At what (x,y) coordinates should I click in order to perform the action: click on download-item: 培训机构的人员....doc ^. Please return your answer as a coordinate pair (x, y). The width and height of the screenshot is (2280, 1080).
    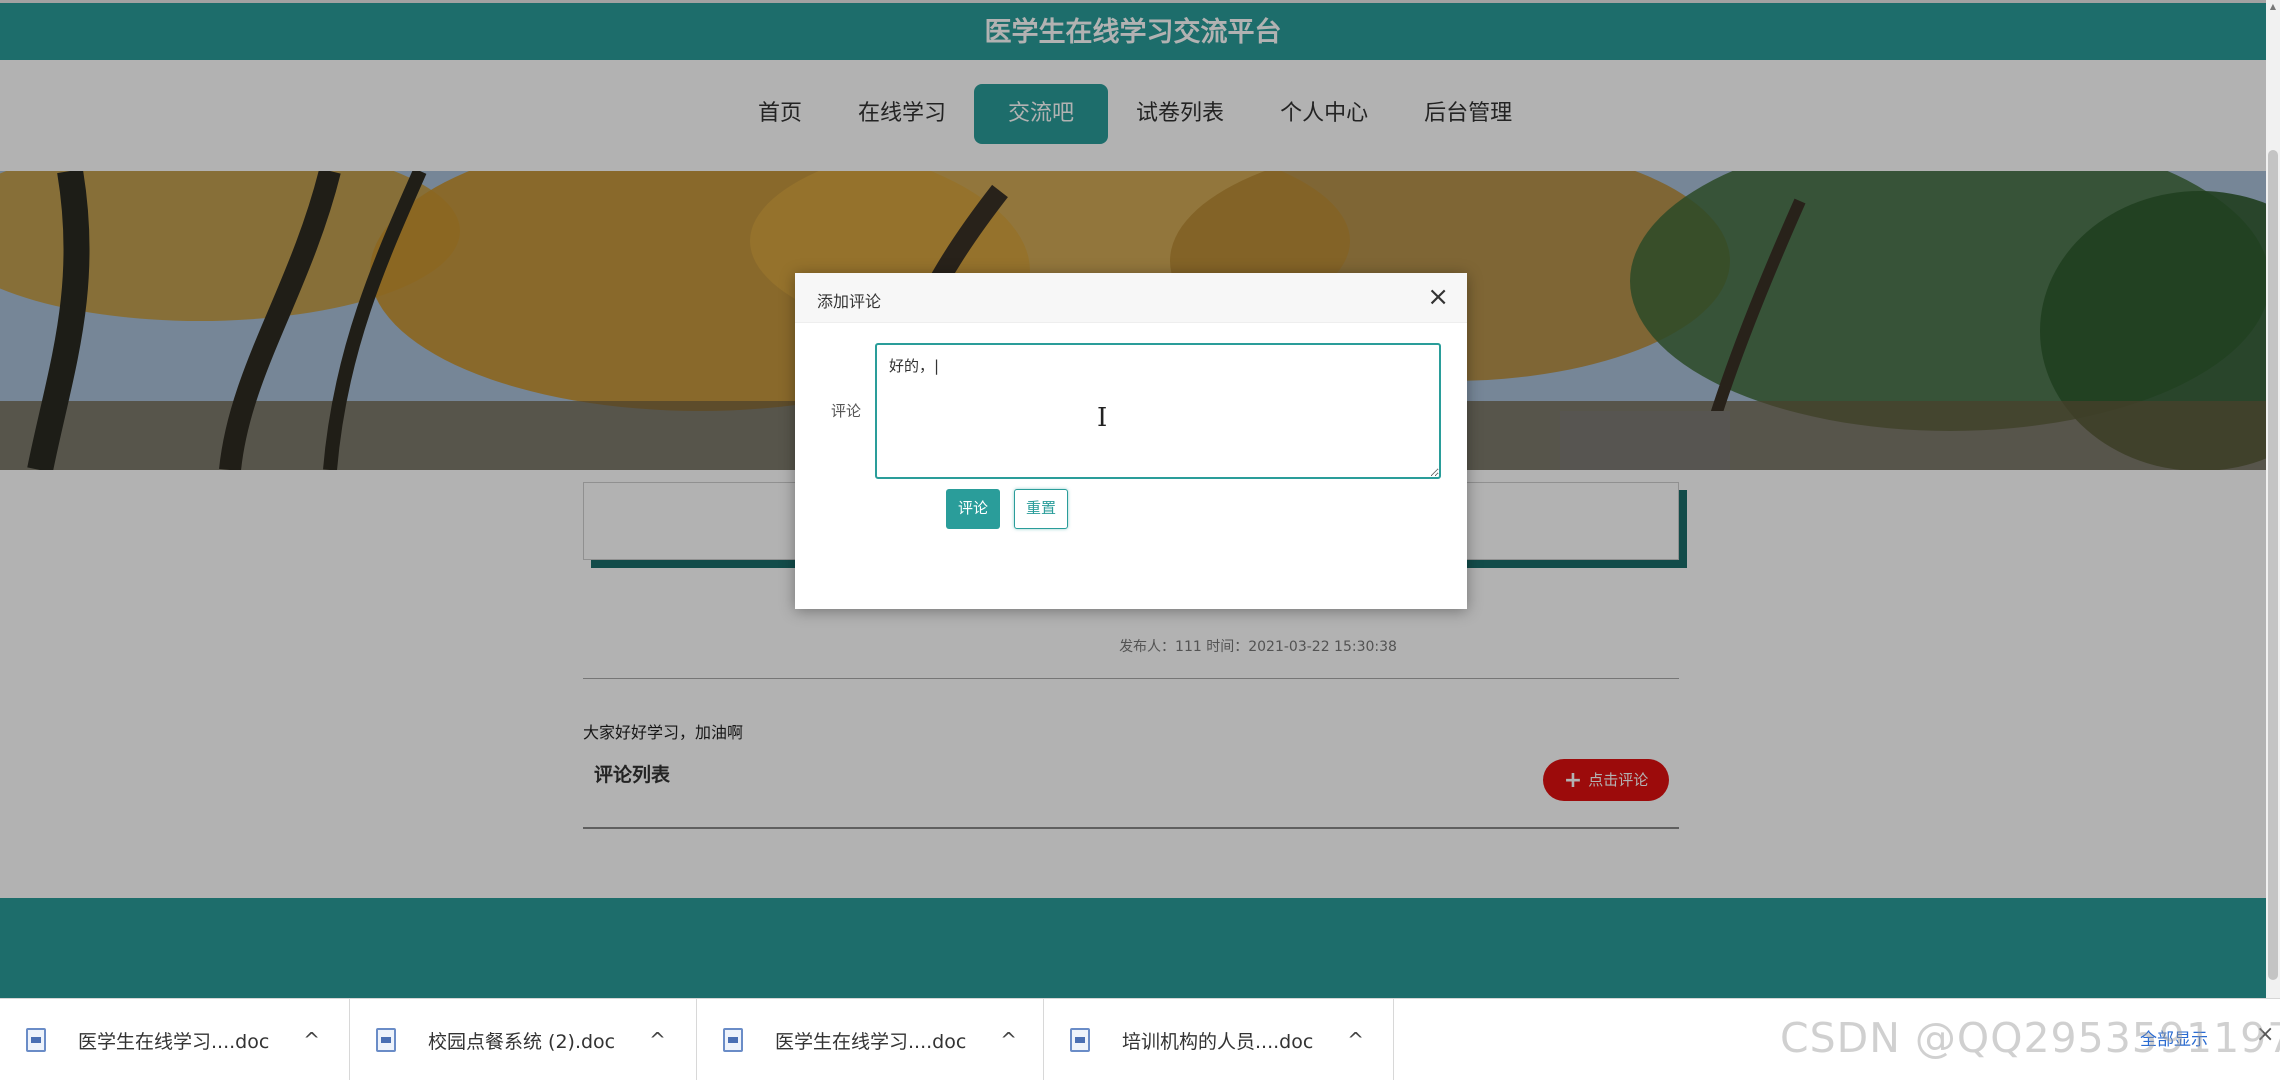
    Looking at the image, I should click on (1219, 1039).